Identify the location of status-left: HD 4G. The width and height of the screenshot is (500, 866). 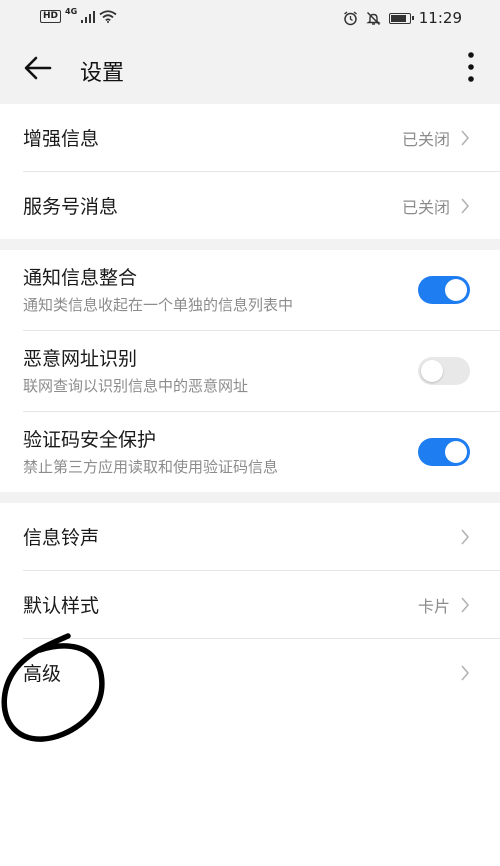
(78, 15).